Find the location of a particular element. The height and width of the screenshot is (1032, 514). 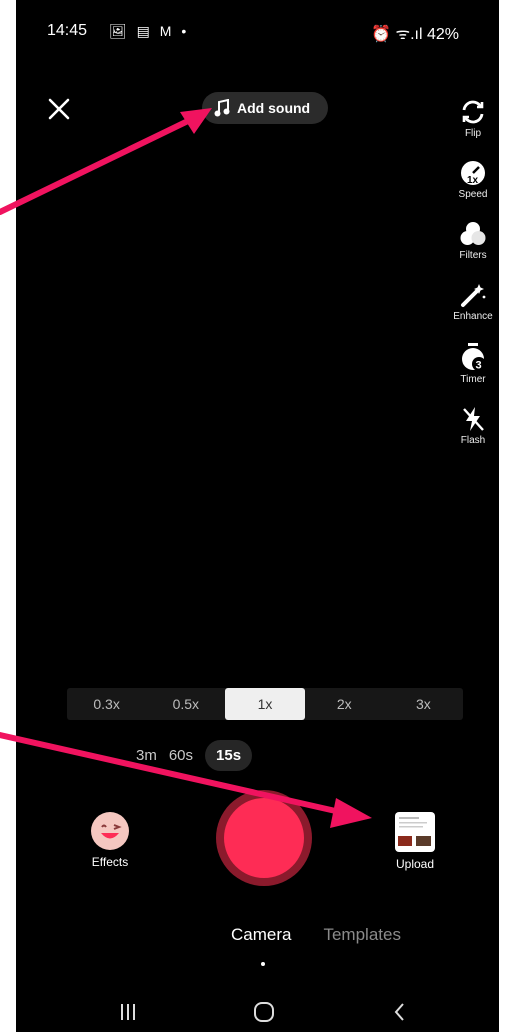

svg-text: 3 is located at coordinates (479, 366).